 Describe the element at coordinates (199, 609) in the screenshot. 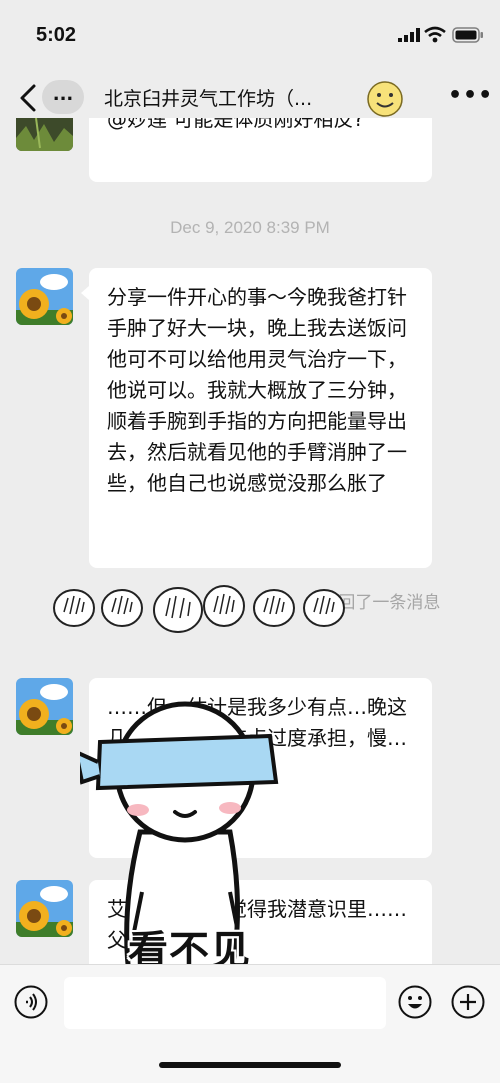

I see `clapping-hands-icon` at that location.